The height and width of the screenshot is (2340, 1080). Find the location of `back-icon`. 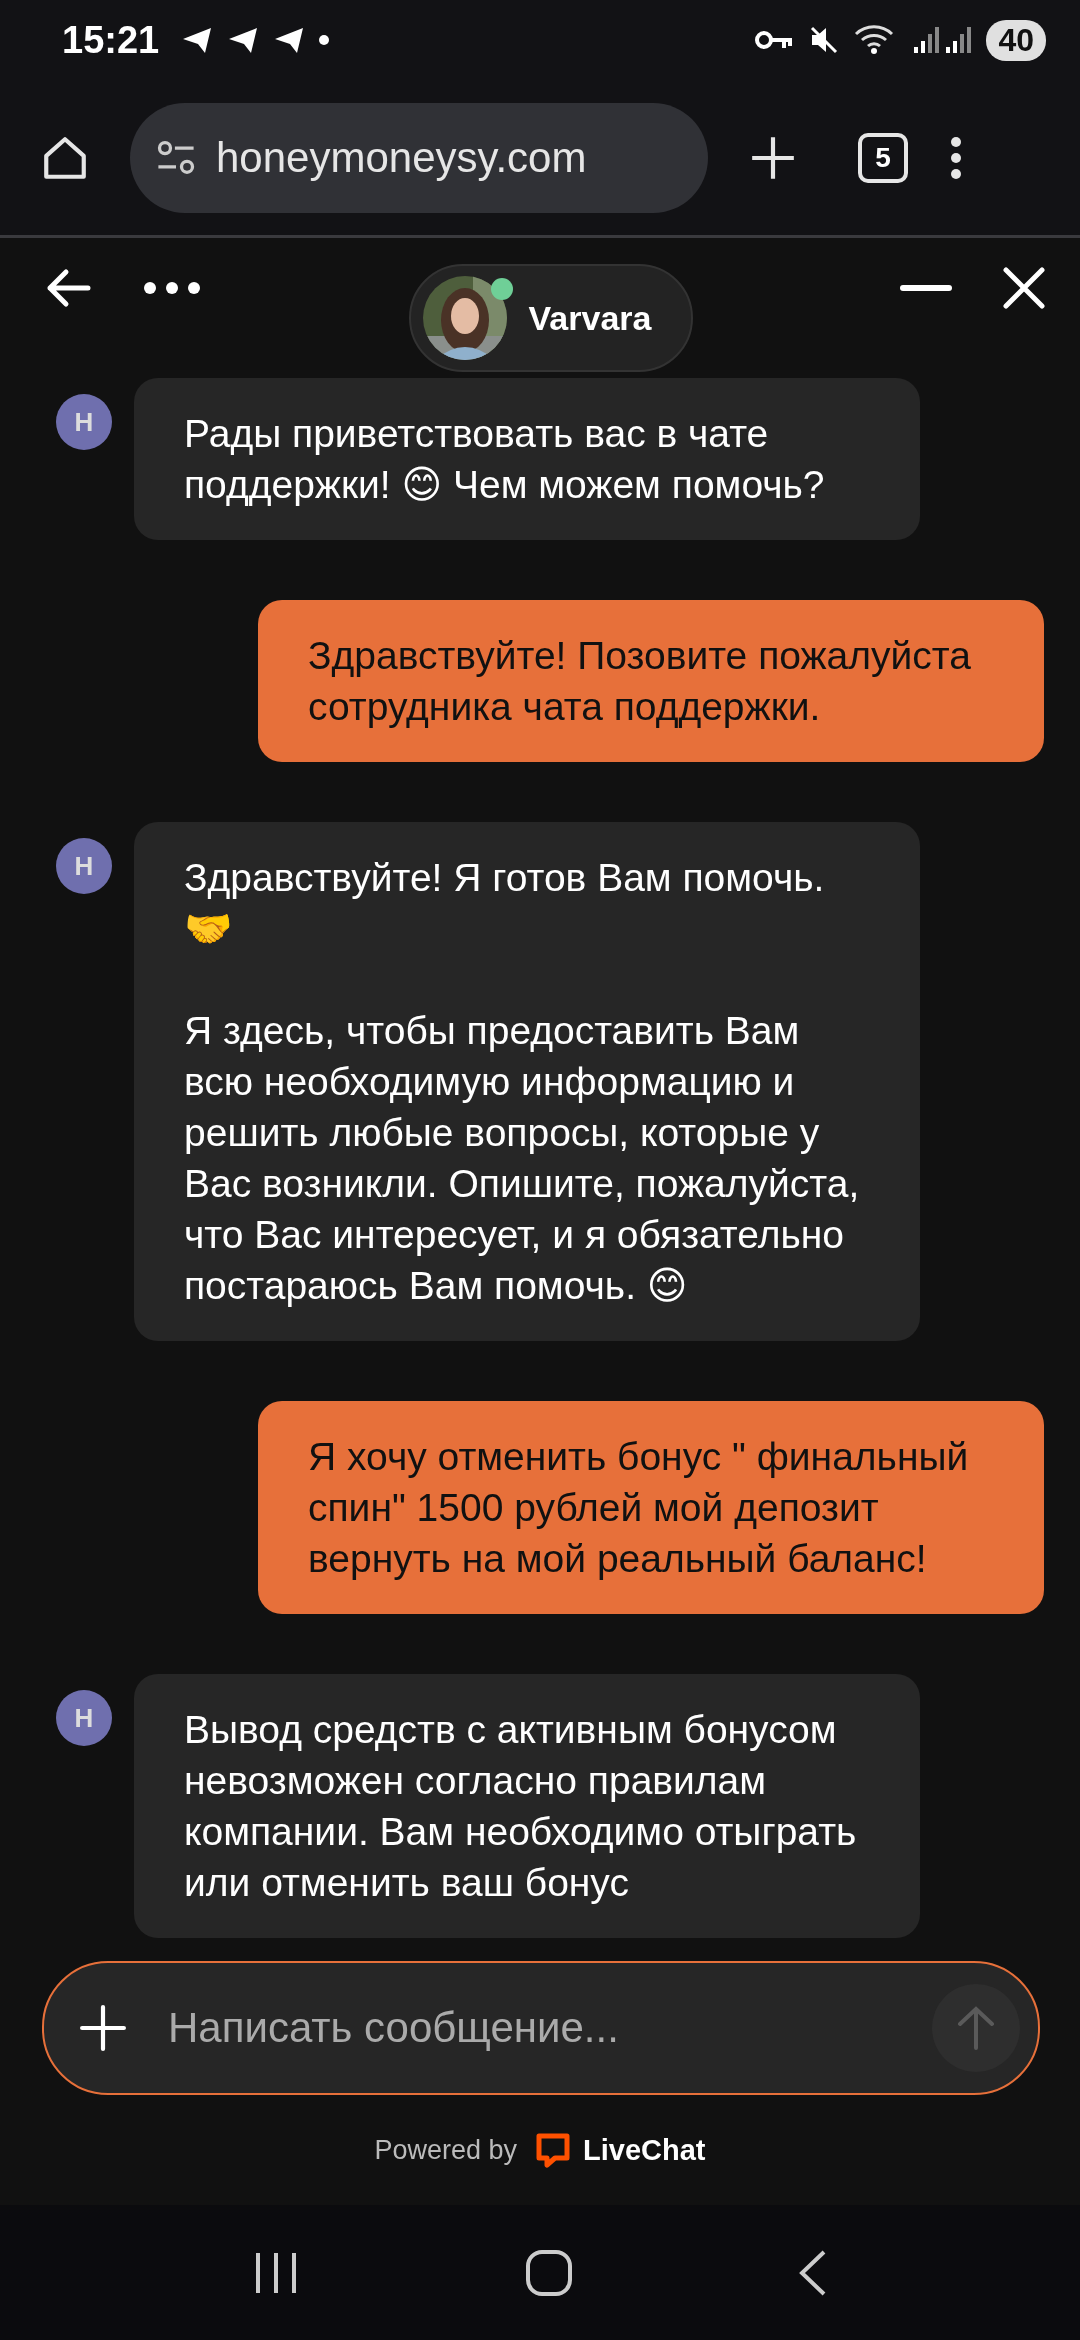

back-icon is located at coordinates (812, 2272).